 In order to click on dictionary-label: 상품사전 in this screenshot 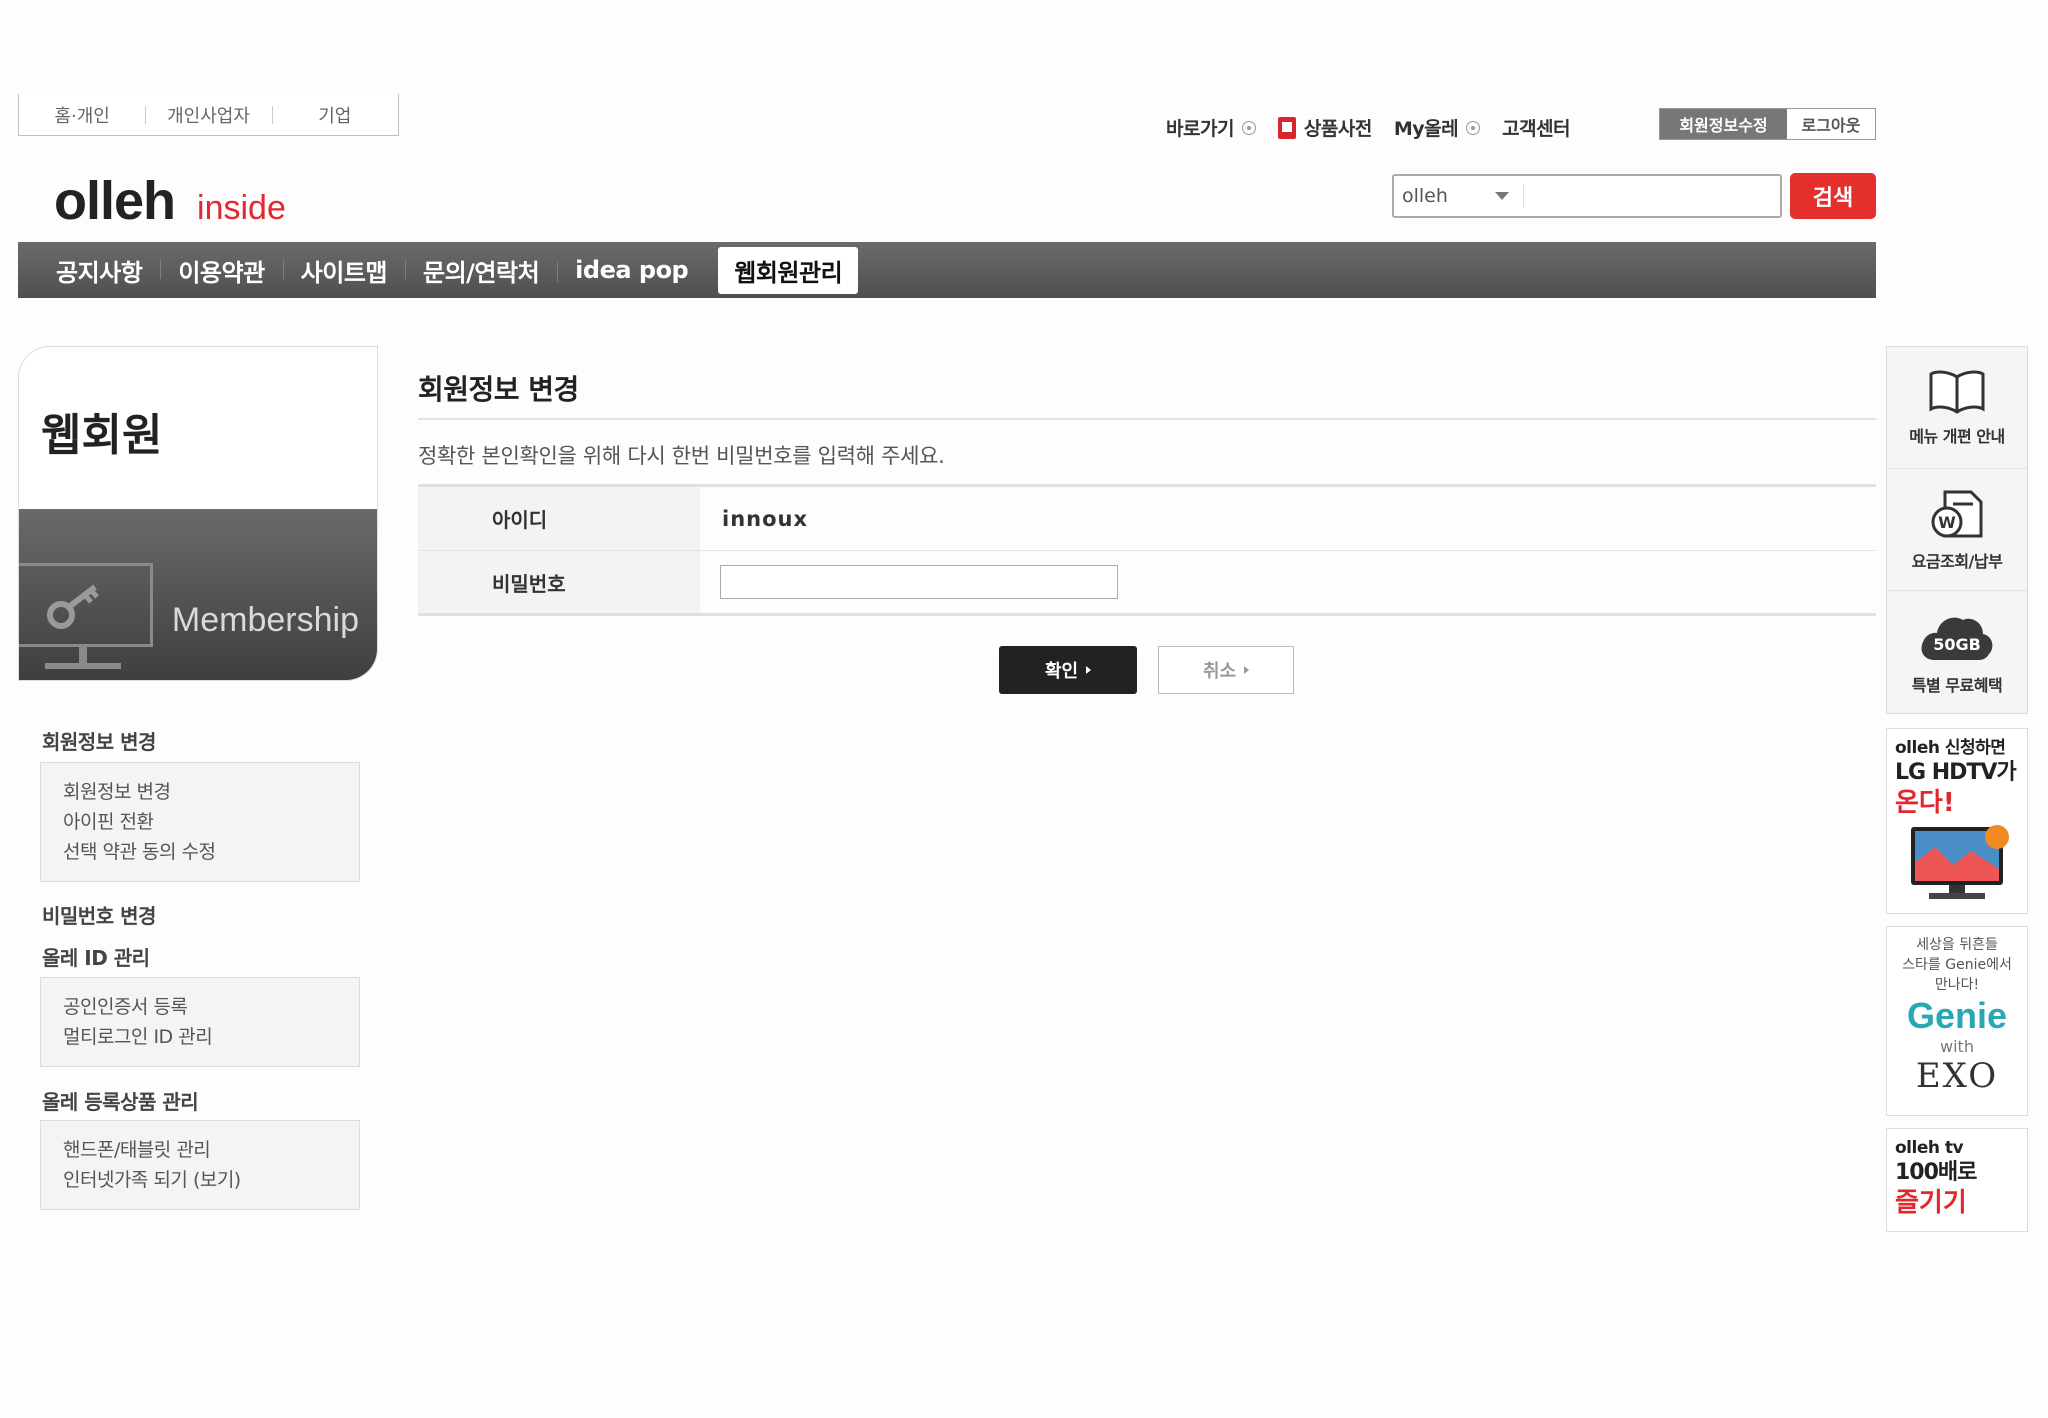, I will do `click(1337, 129)`.